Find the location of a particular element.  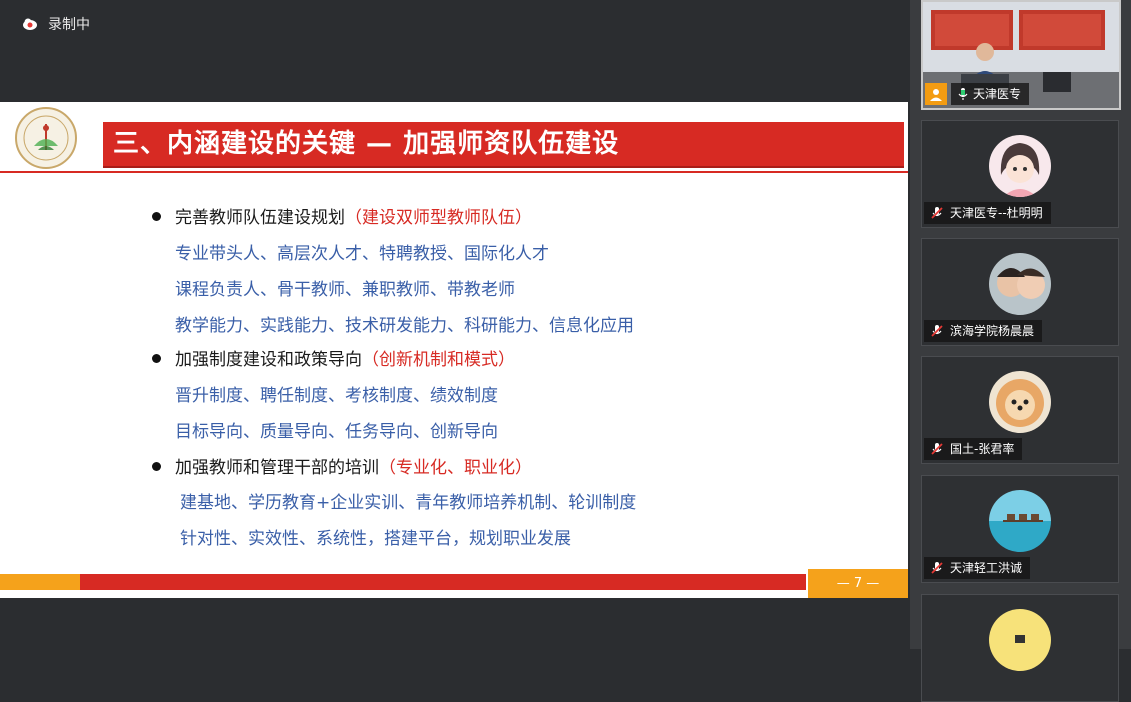

footer-stripe-orange is located at coordinates (40, 582).